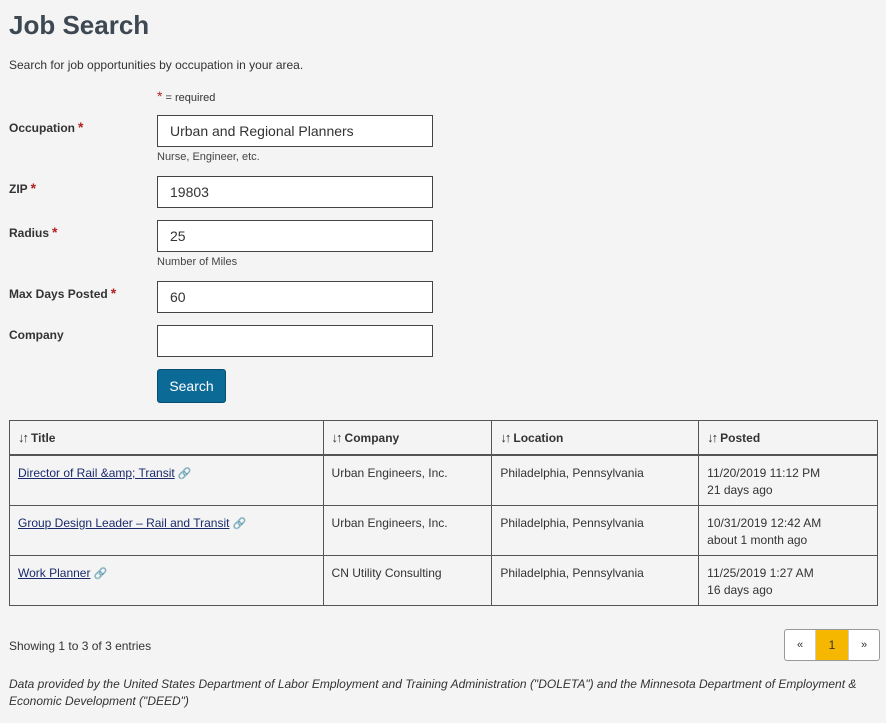 This screenshot has width=886, height=723. What do you see at coordinates (740, 589) in the screenshot?
I see `posted-ago: 16 days ago` at bounding box center [740, 589].